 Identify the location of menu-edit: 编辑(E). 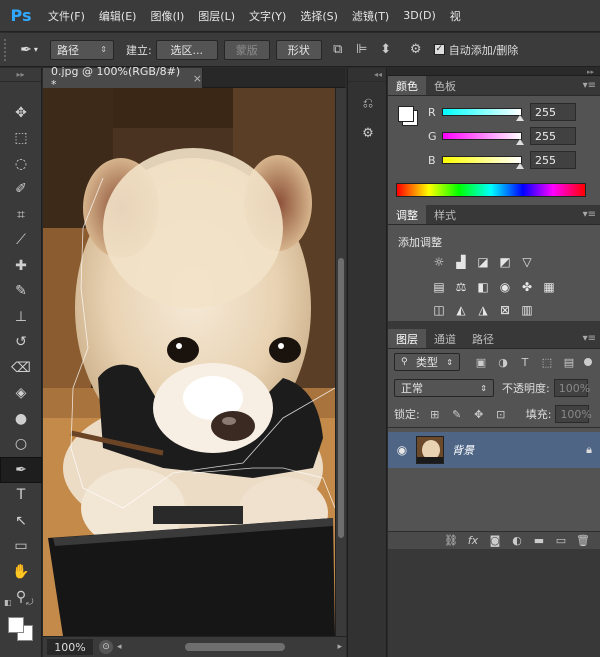
(118, 16).